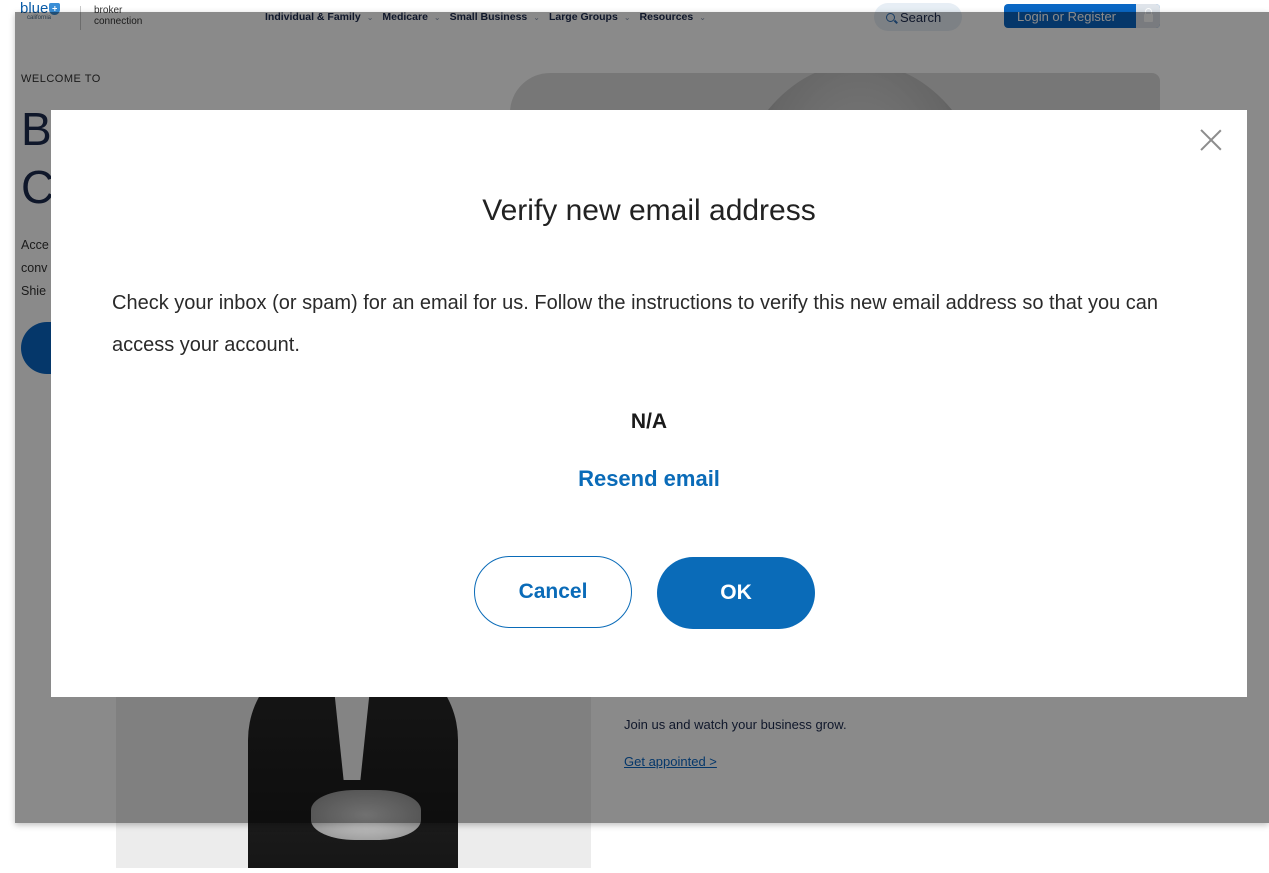 The image size is (1269, 873). Describe the element at coordinates (736, 593) in the screenshot. I see `ok-button: OK` at that location.